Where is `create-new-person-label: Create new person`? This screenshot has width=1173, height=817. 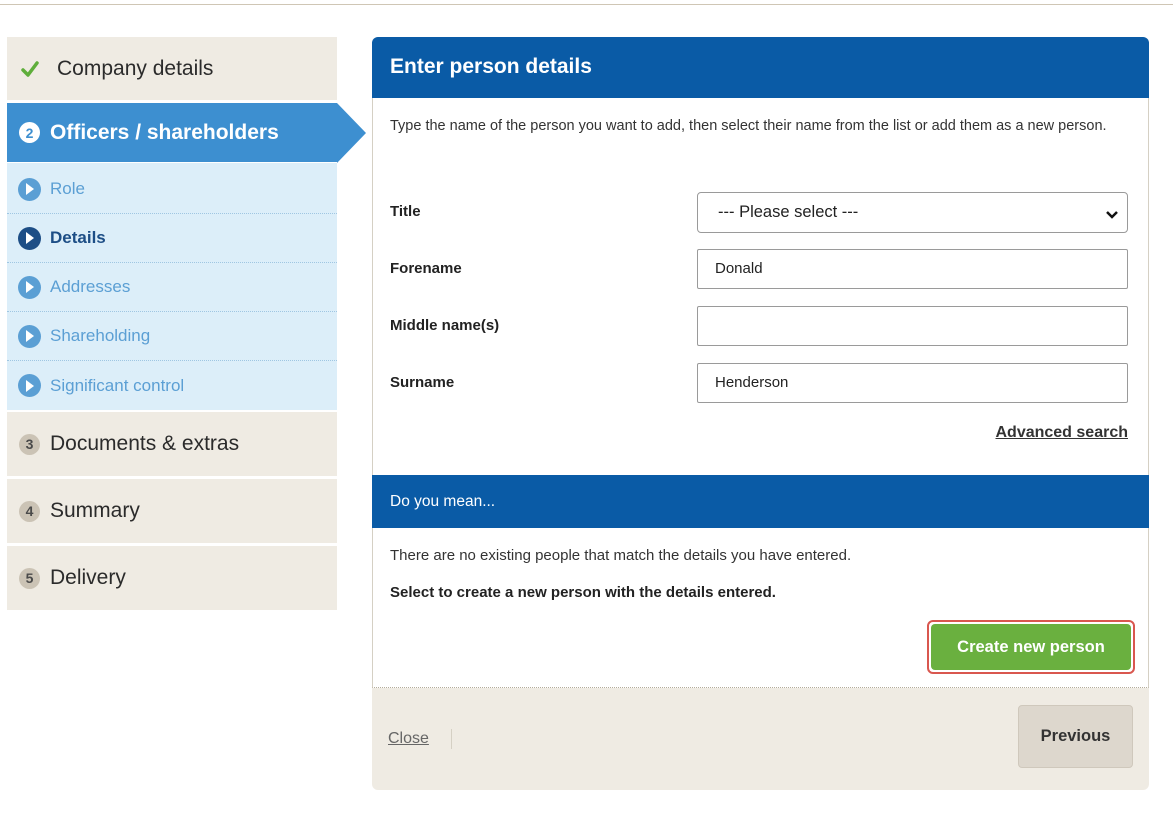
create-new-person-label: Create new person is located at coordinates (1031, 647).